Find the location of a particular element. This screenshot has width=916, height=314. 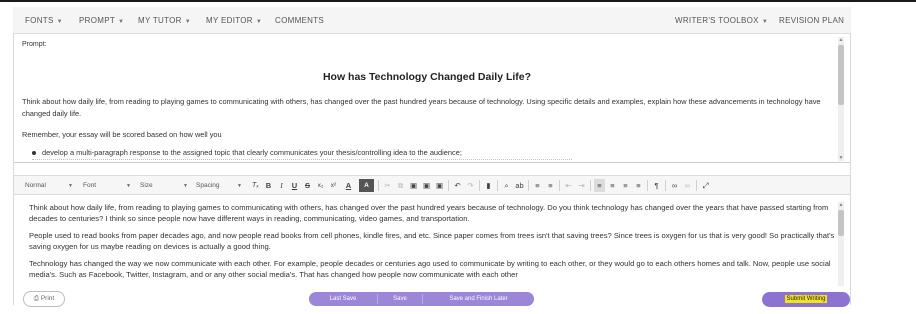

italic-icon: I is located at coordinates (281, 185).